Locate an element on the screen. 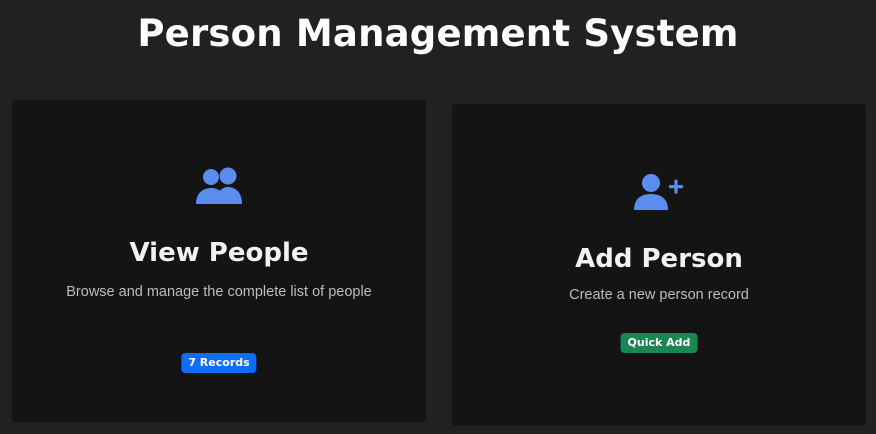  page-title: Person Management System is located at coordinates (438, 33).